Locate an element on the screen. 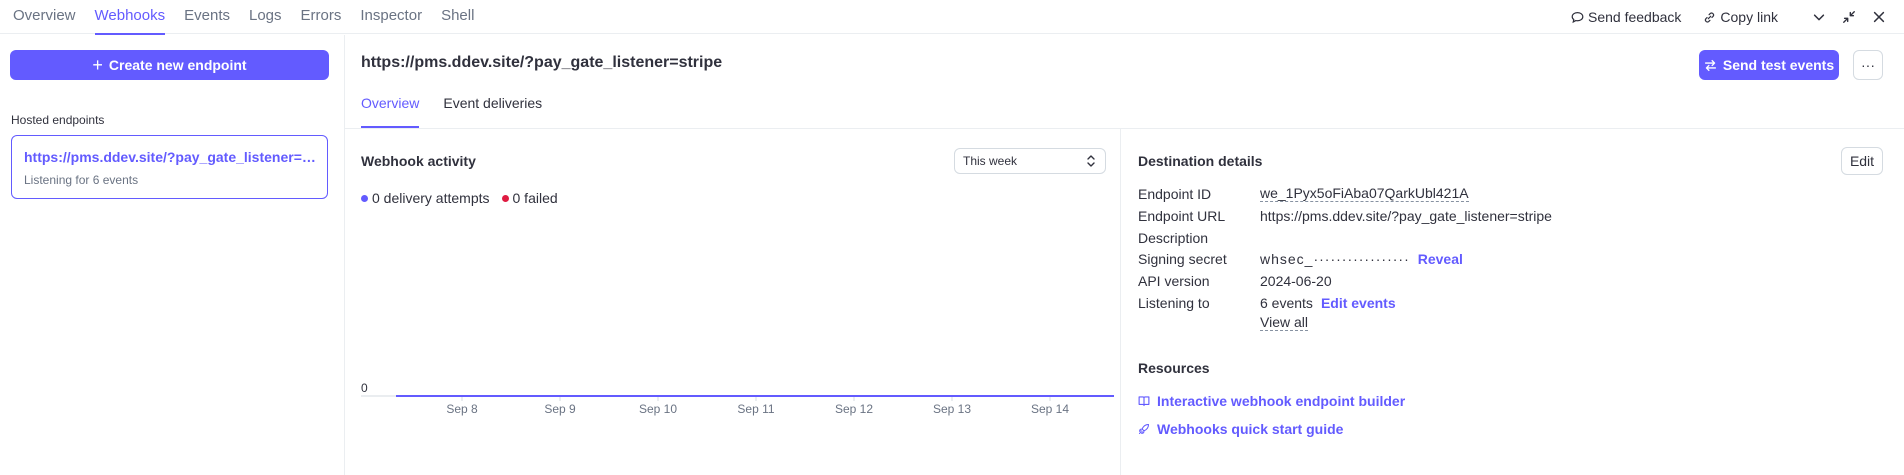  more-options-button: ··· is located at coordinates (1868, 65).